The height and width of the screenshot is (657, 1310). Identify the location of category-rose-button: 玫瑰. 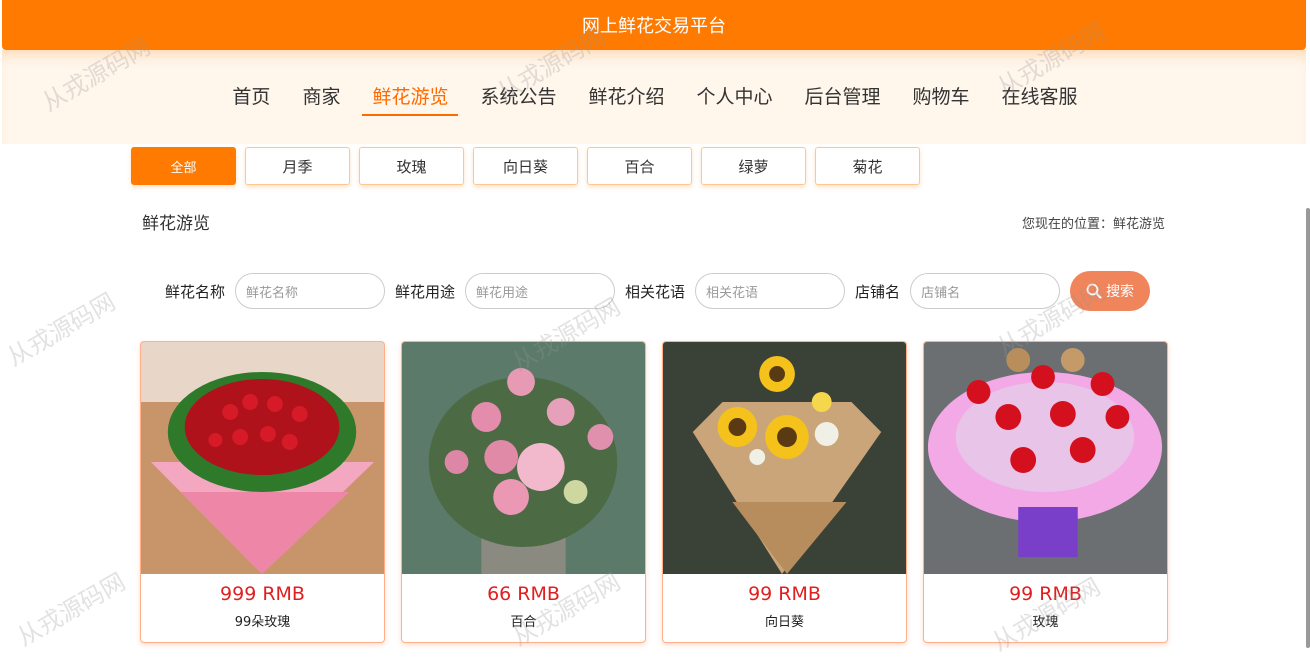
(411, 166).